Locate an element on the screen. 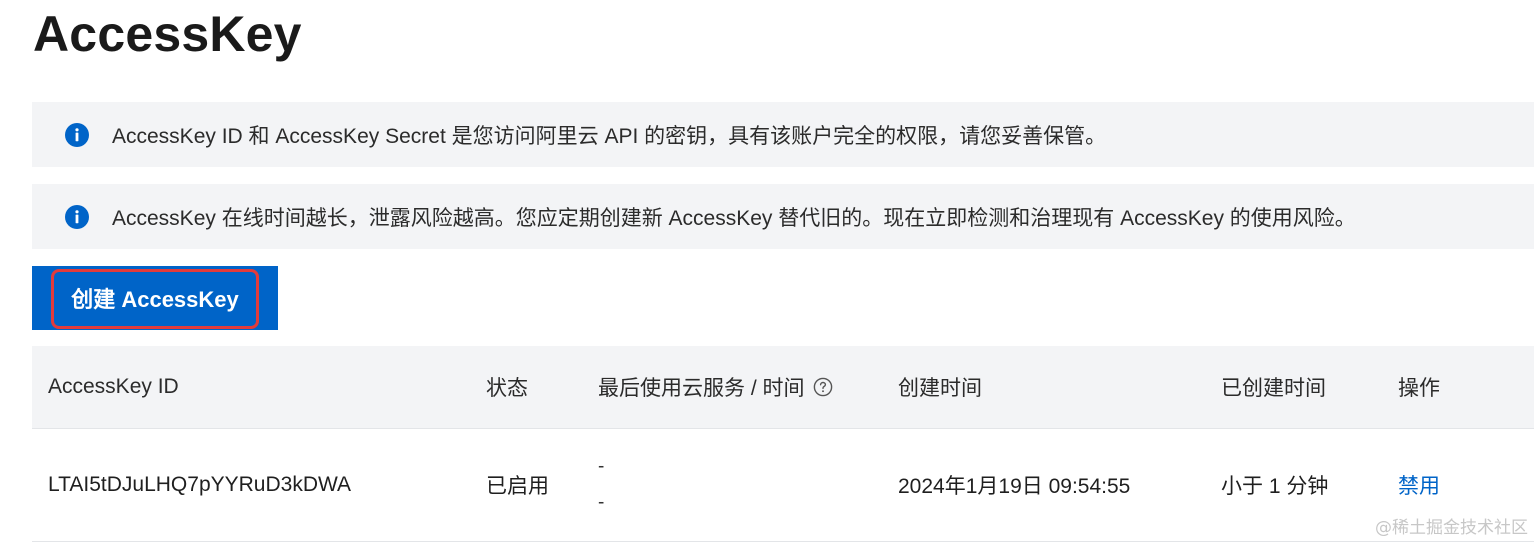 This screenshot has width=1534, height=546. create-accesskey-label: 创建 AccessKey is located at coordinates (155, 299).